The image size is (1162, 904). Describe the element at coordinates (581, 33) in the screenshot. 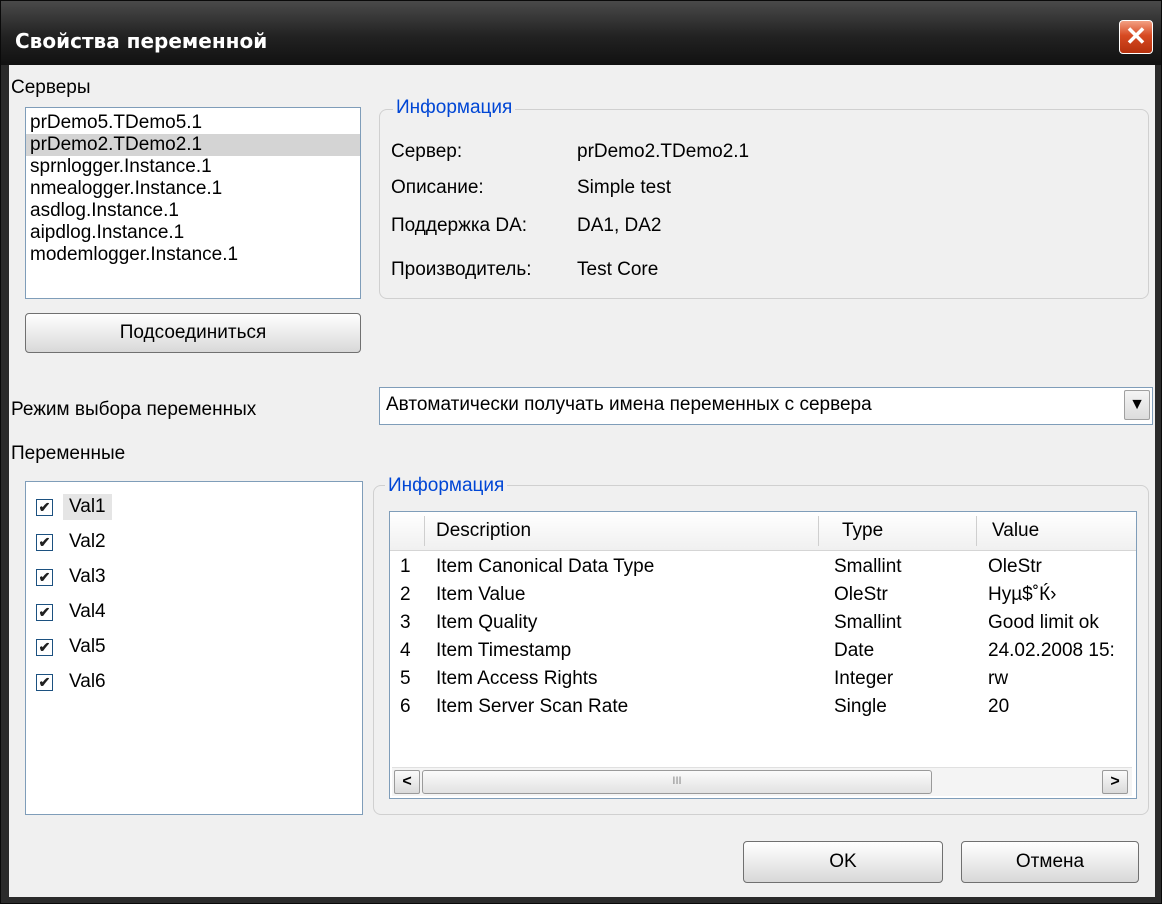

I see `title-bar: Свойства переменной ✕` at that location.